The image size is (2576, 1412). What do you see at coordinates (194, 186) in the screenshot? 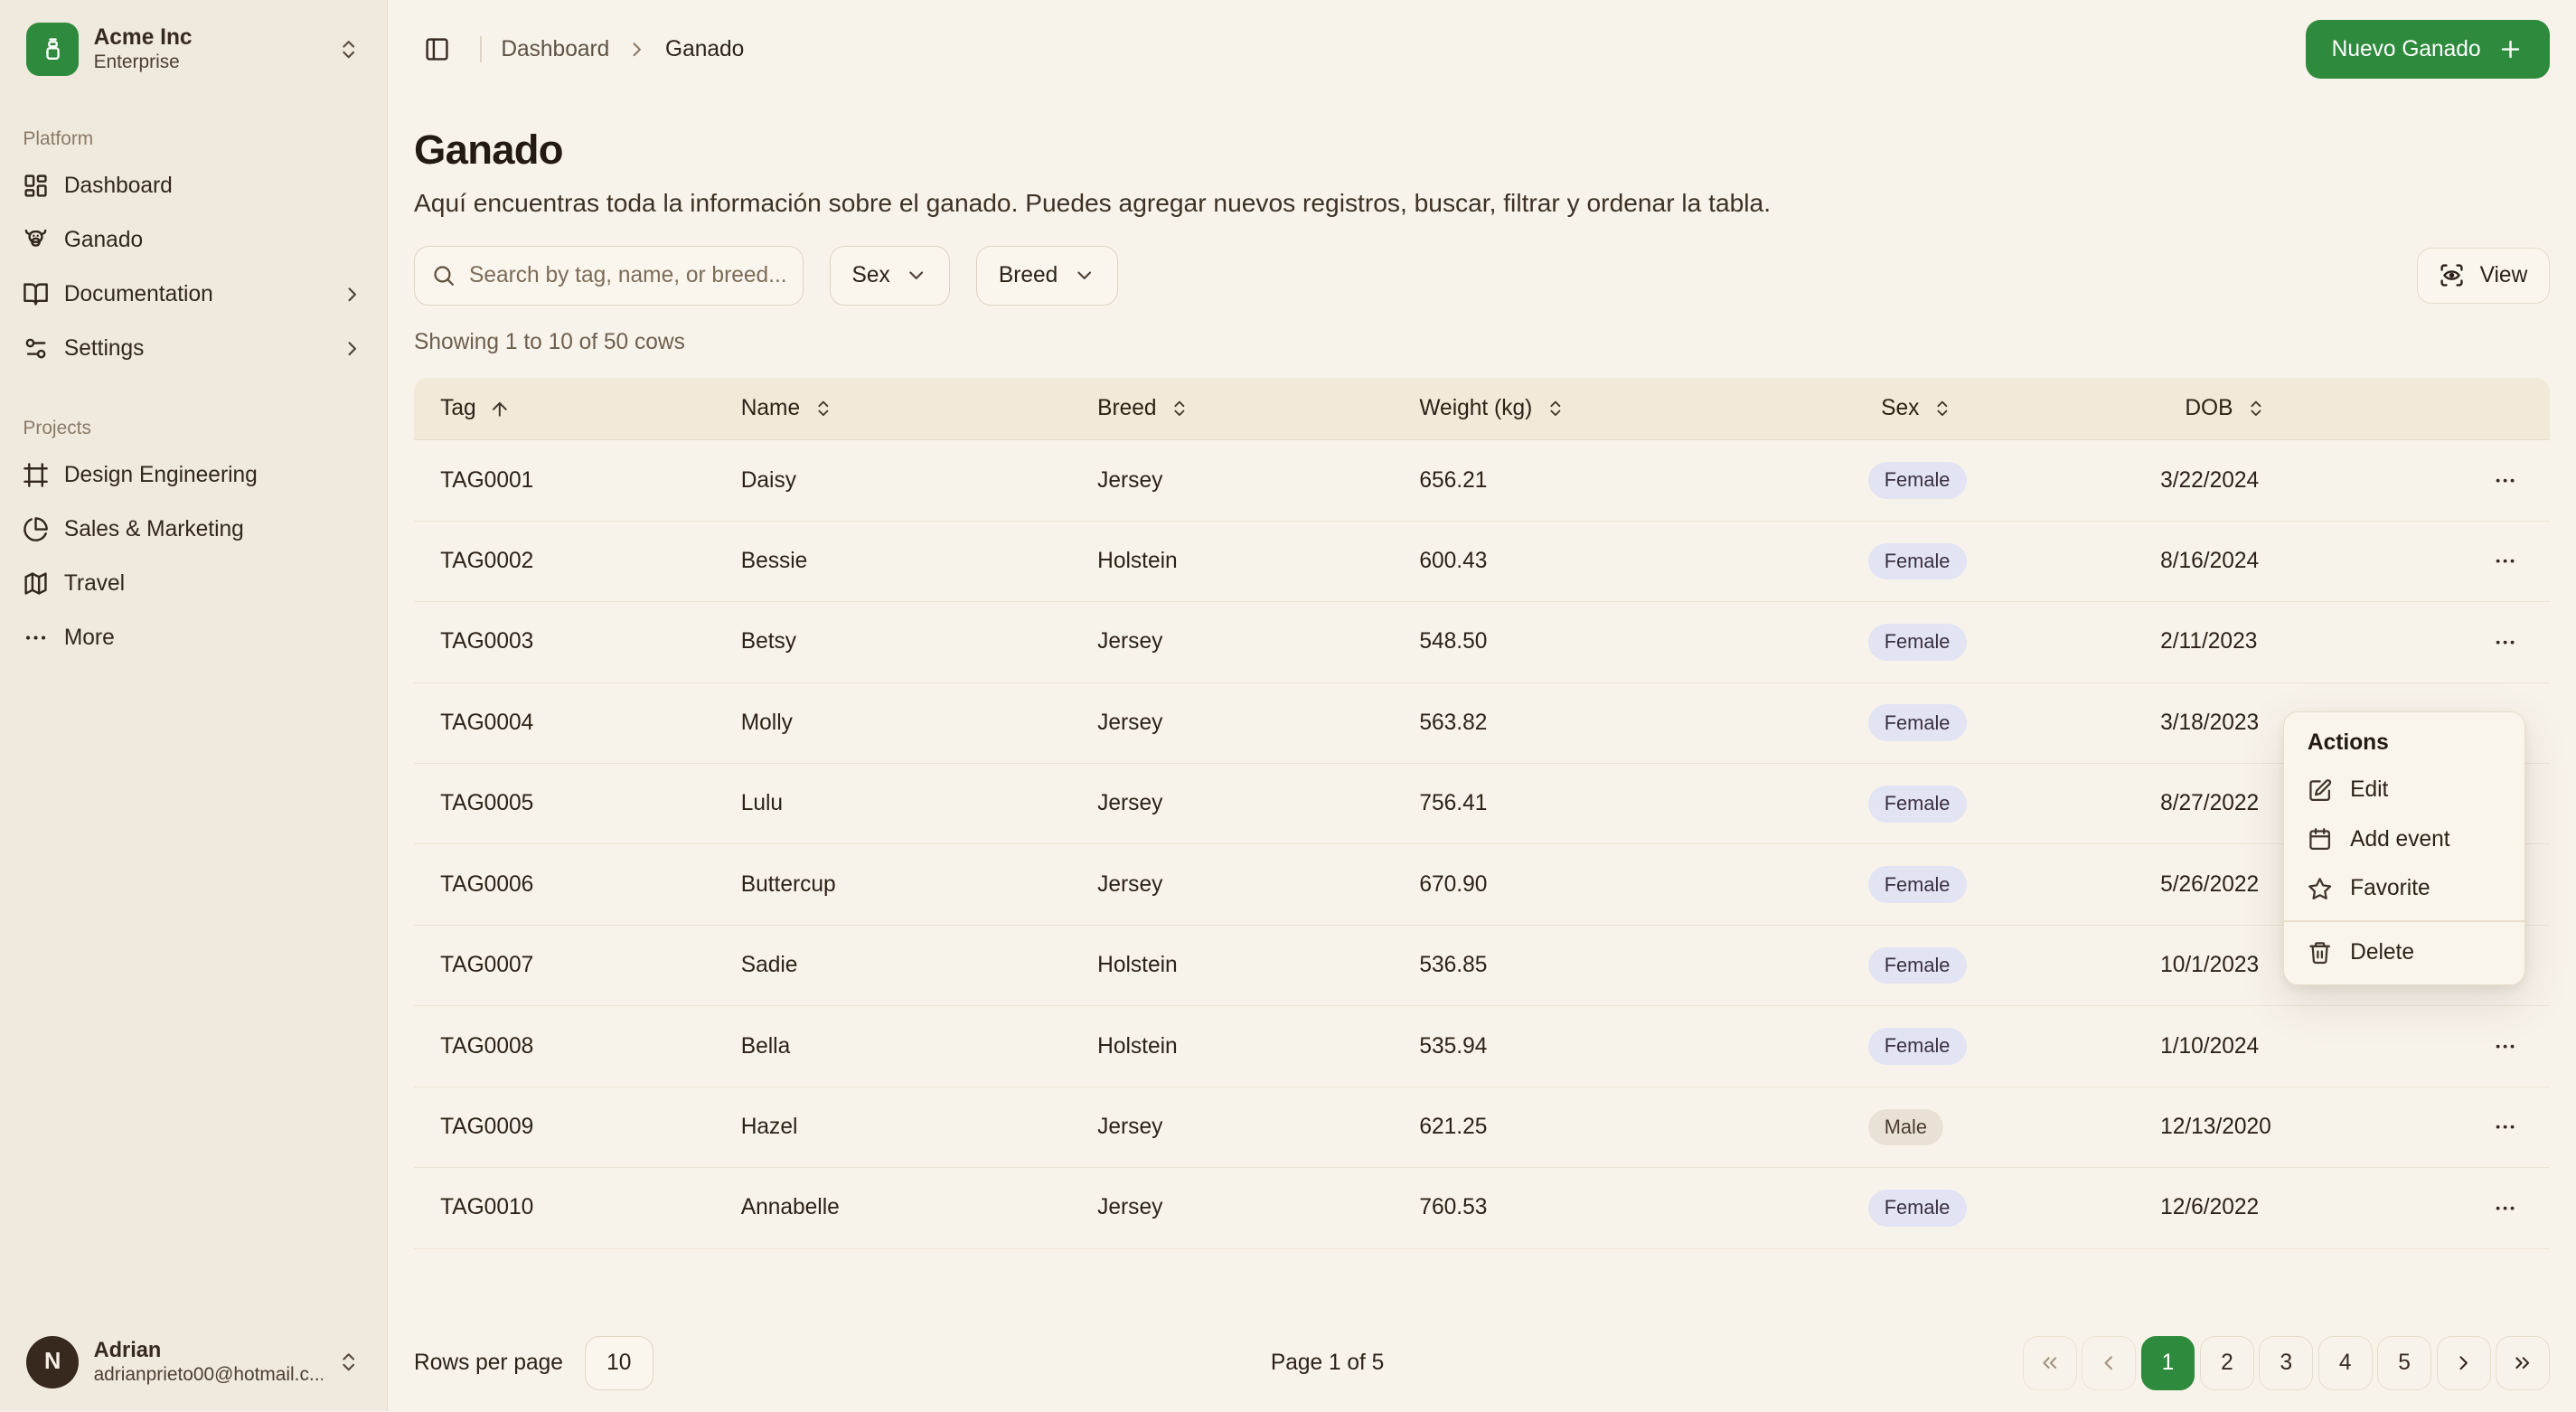
I see `sidebar-item-dashboard: Dashboard` at bounding box center [194, 186].